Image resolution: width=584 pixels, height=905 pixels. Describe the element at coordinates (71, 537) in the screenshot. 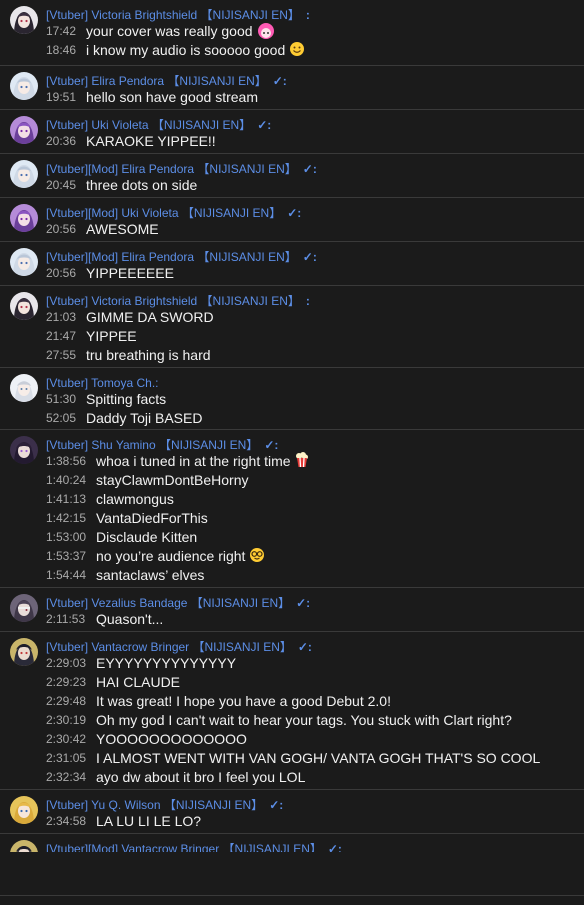

I see `message-timestamp: 1:53:00` at that location.